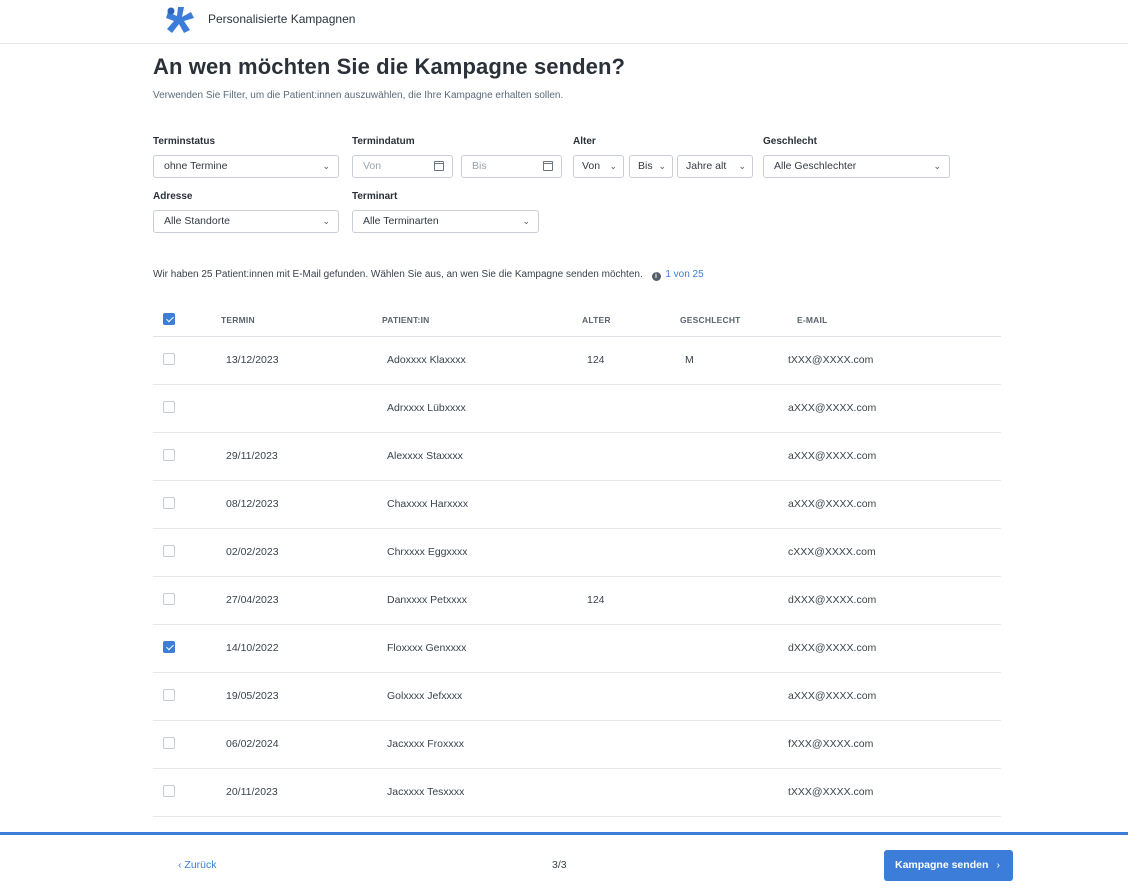 The image size is (1128, 889). Describe the element at coordinates (426, 360) in the screenshot. I see `cell-patient: Adoxxxx Klaxxxx` at that location.